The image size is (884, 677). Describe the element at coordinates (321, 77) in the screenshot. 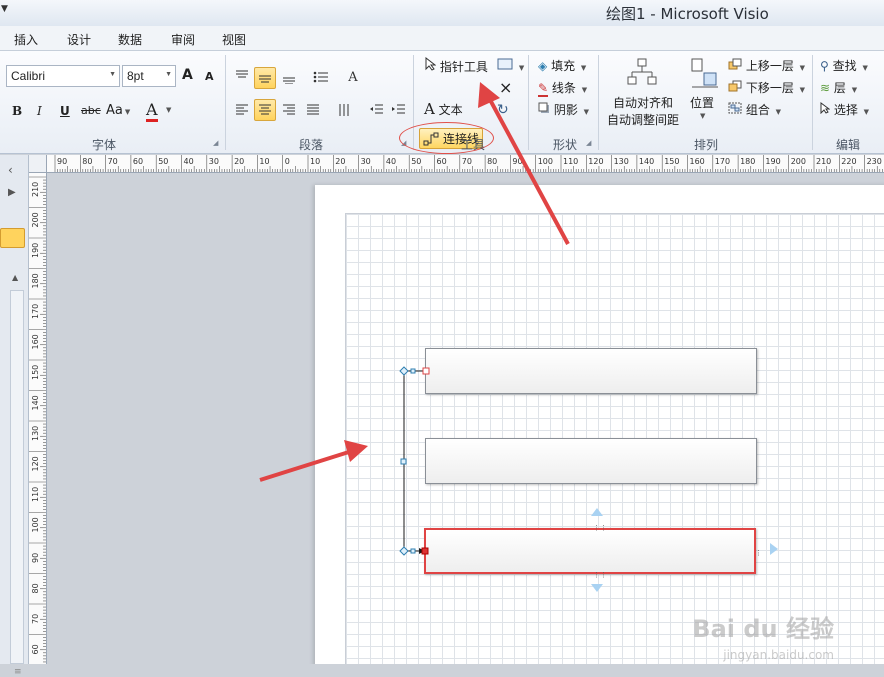

I see `bullets-icon` at that location.